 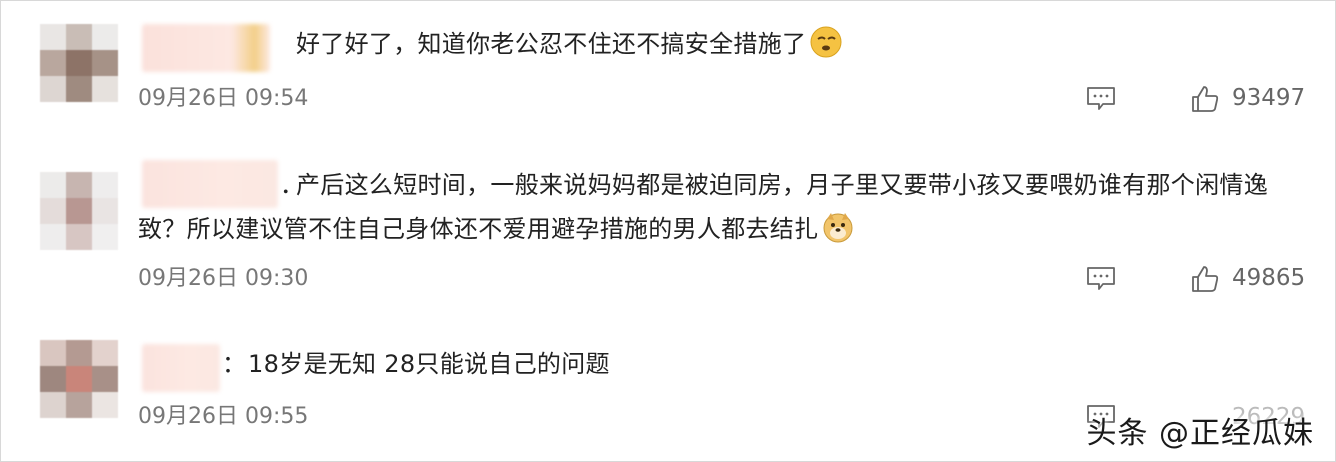 What do you see at coordinates (782, 185) in the screenshot?
I see `comment-text-line-1: 产后这么短时间，一般来说妈妈都是被迫同房，月子里又要带小孩又要喂奶谁有那个闲情逸` at bounding box center [782, 185].